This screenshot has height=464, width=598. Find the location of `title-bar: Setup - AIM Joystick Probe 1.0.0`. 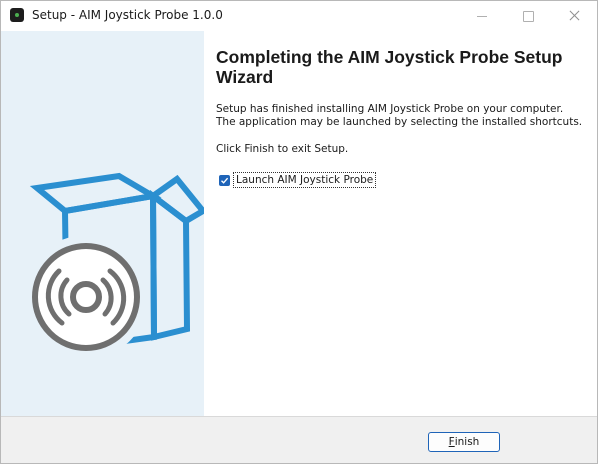

title-bar: Setup - AIM Joystick Probe 1.0.0 is located at coordinates (299, 16).